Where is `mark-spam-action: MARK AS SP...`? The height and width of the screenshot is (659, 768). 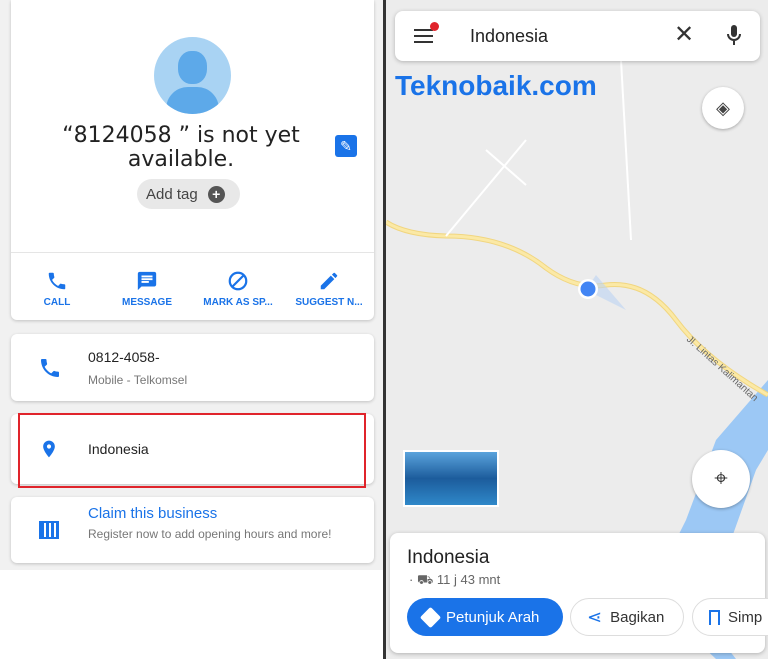 mark-spam-action: MARK AS SP... is located at coordinates (238, 289).